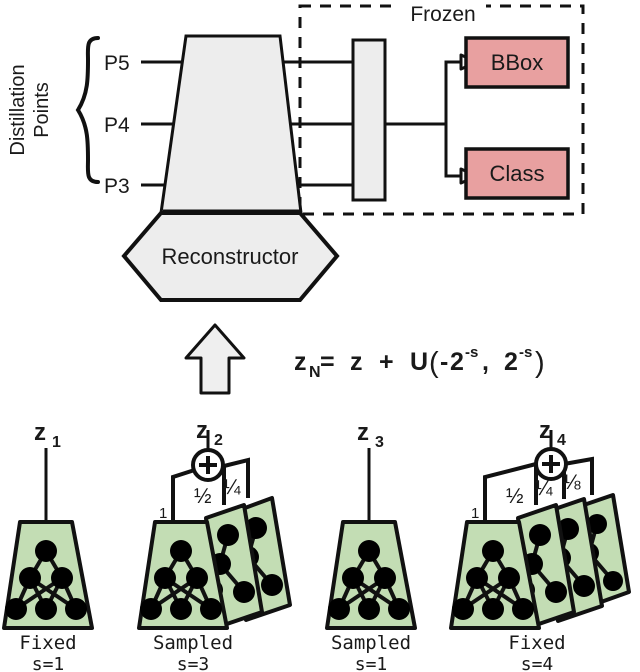  I want to click on equation-distribution: U, so click(419, 362).